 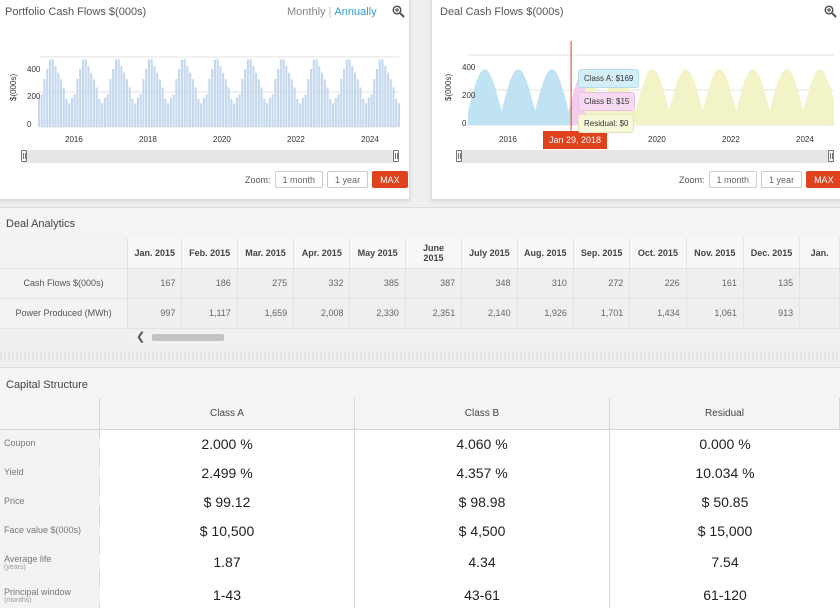 What do you see at coordinates (28, 559) in the screenshot?
I see `row-label-text: Average life` at bounding box center [28, 559].